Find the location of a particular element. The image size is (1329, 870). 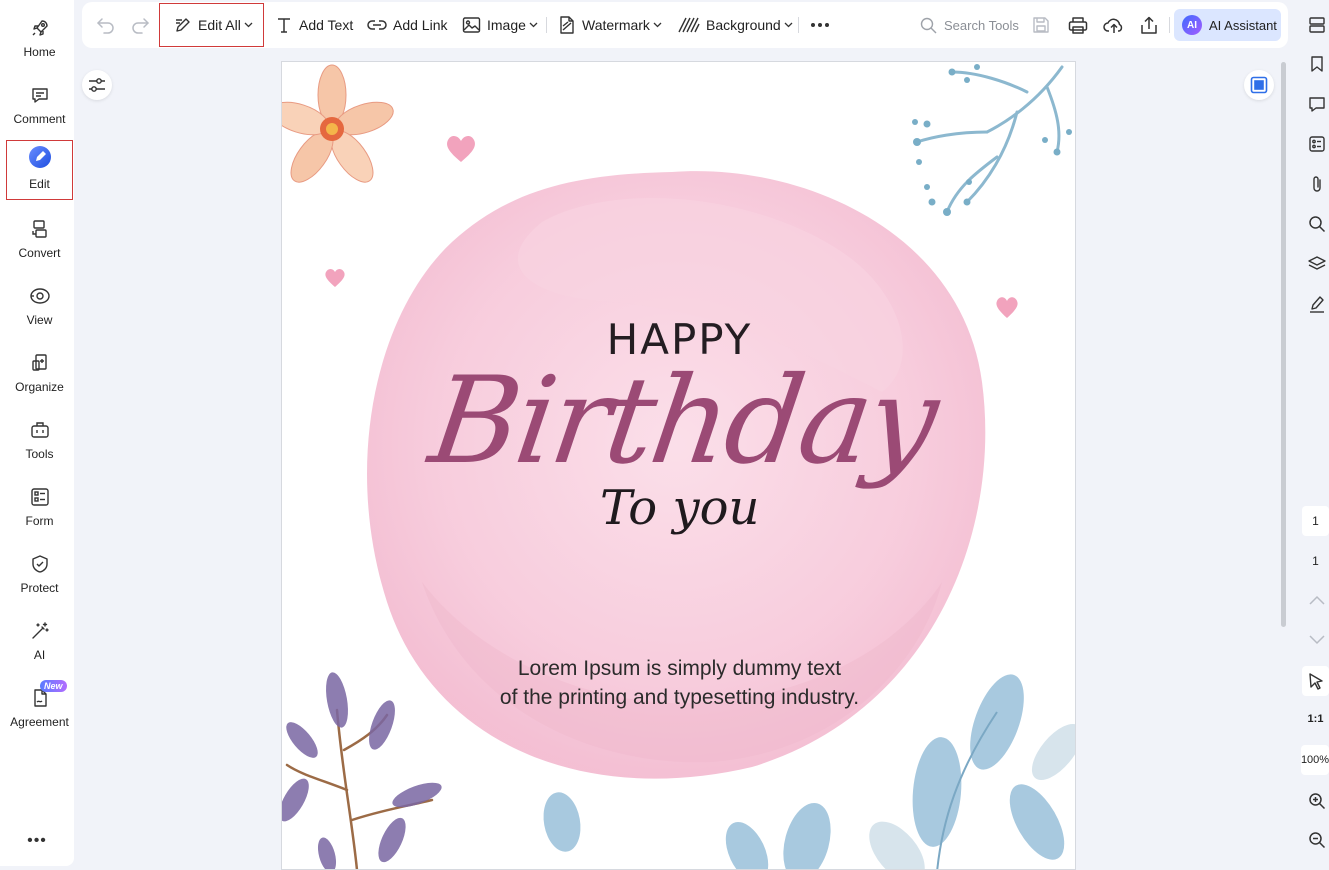

sidebar-item-ai: AI is located at coordinates (39, 637).